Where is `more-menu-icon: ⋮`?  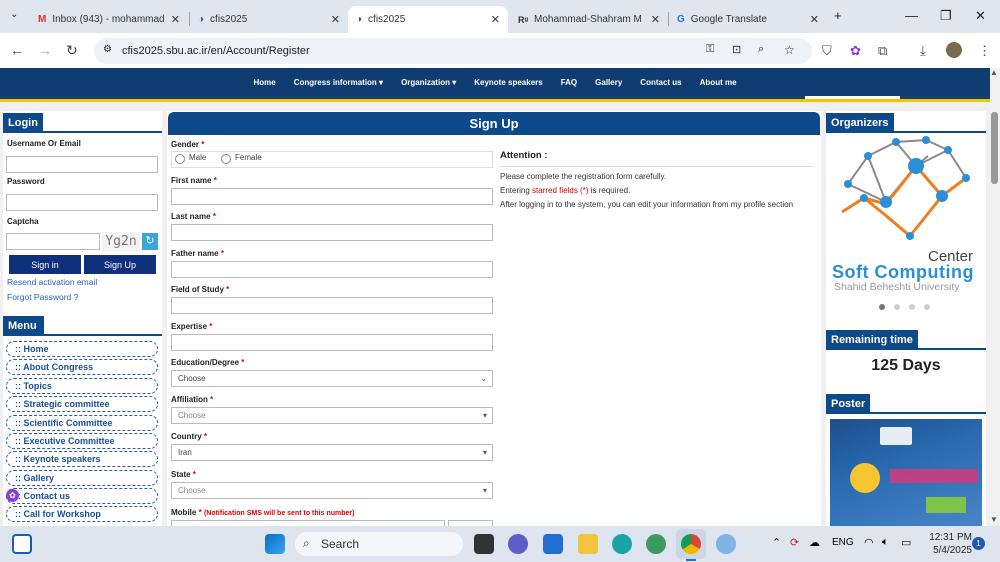
more-menu-icon: ⋮ is located at coordinates (984, 51).